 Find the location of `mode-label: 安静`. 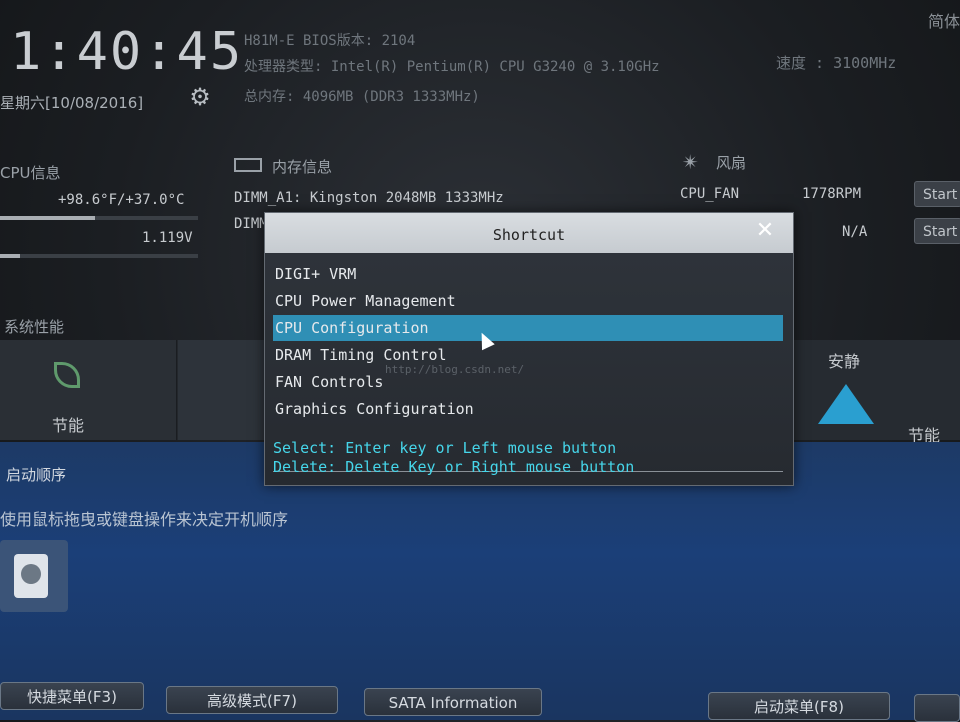

mode-label: 安静 is located at coordinates (844, 361).